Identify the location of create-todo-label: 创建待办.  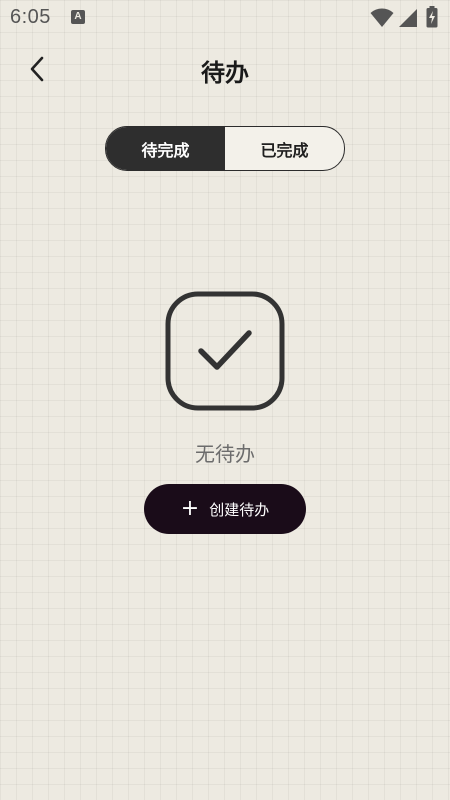
(239, 509).